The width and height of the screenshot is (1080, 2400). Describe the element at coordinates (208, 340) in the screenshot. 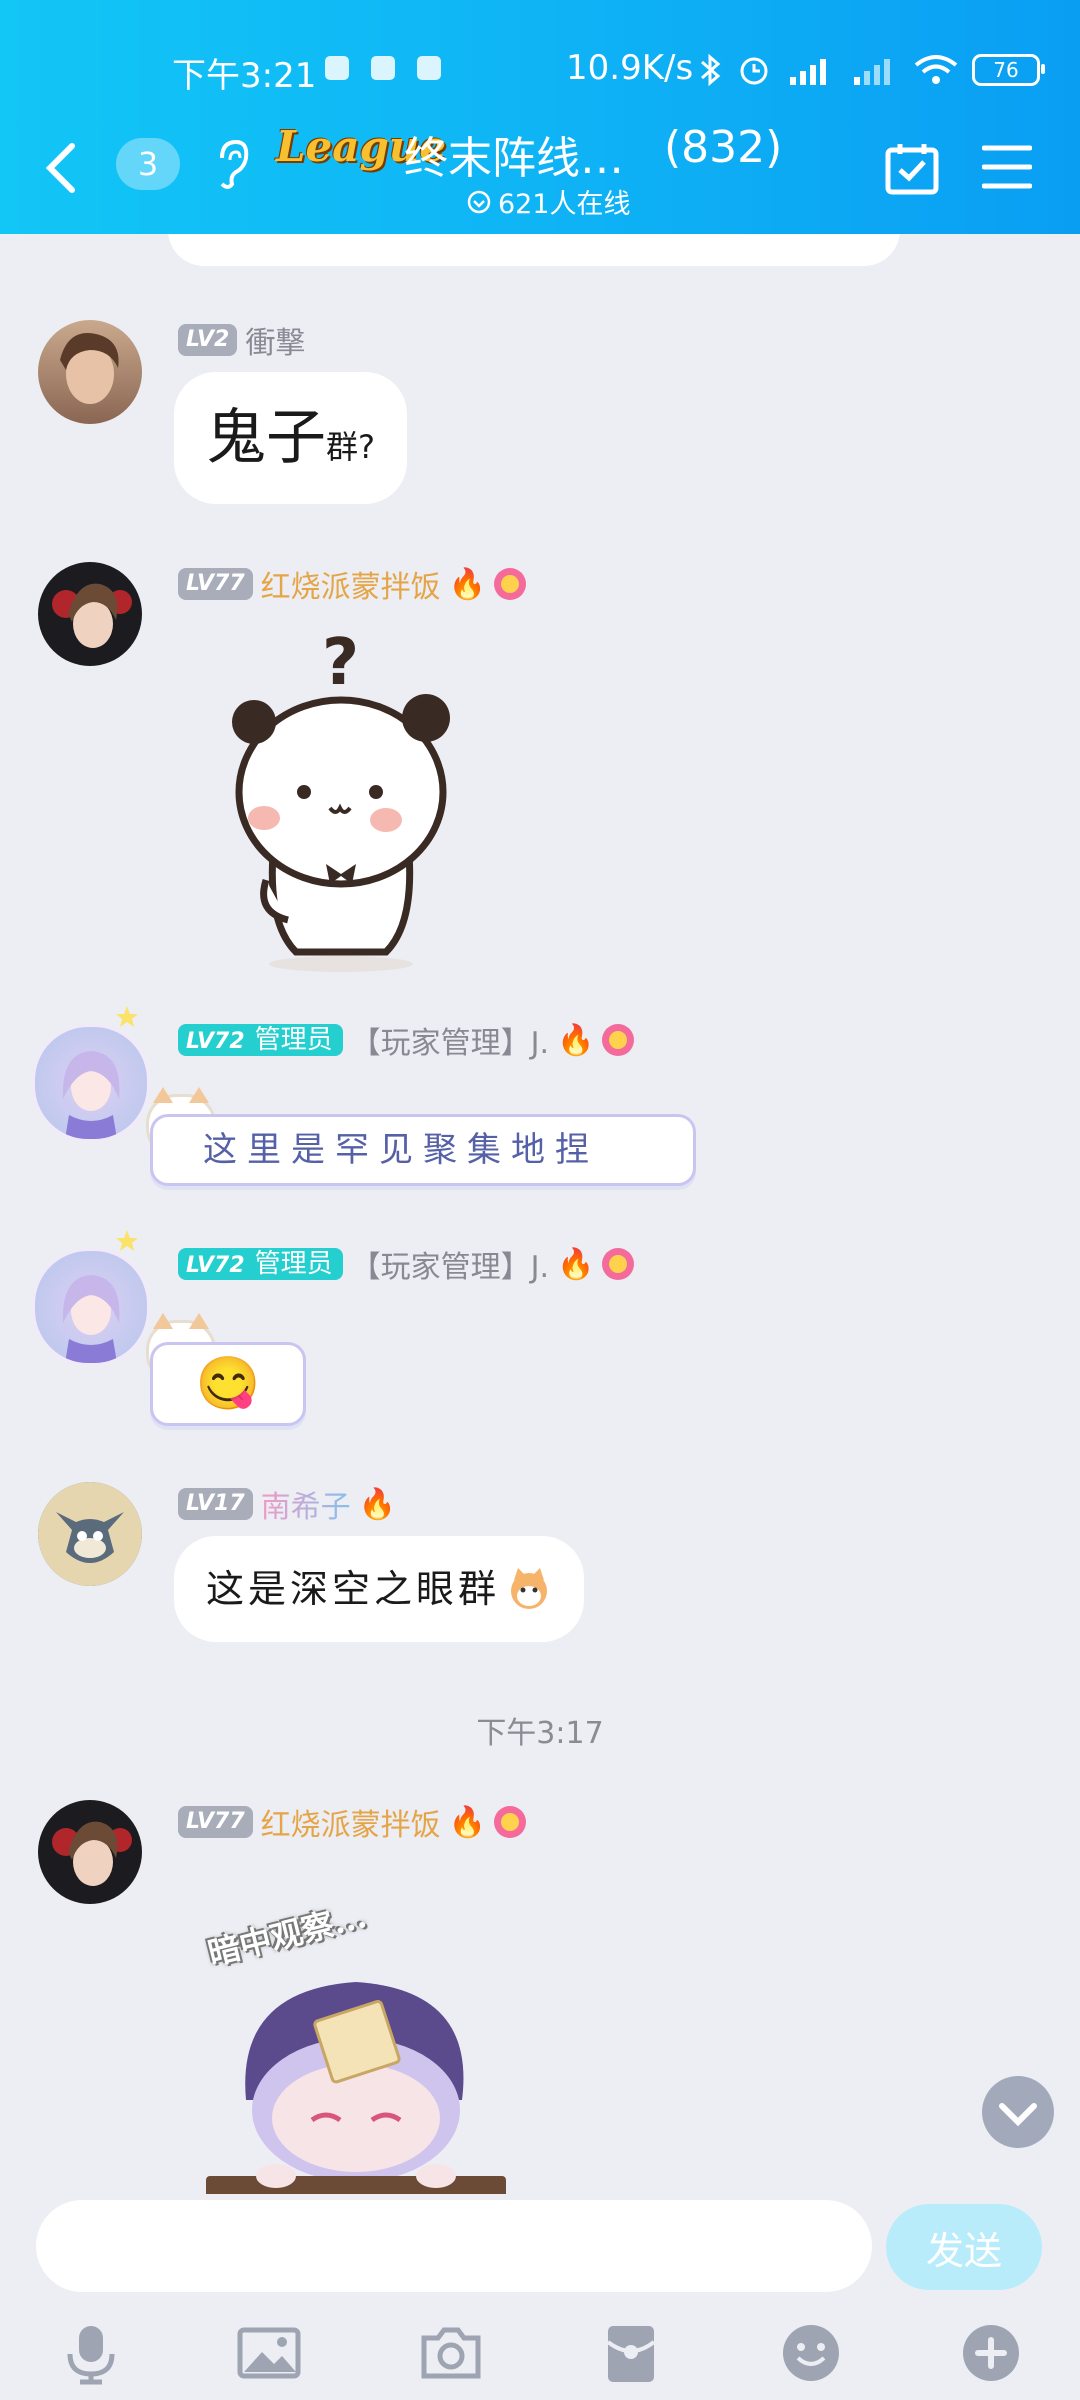

I see `level-badge: LV2` at that location.